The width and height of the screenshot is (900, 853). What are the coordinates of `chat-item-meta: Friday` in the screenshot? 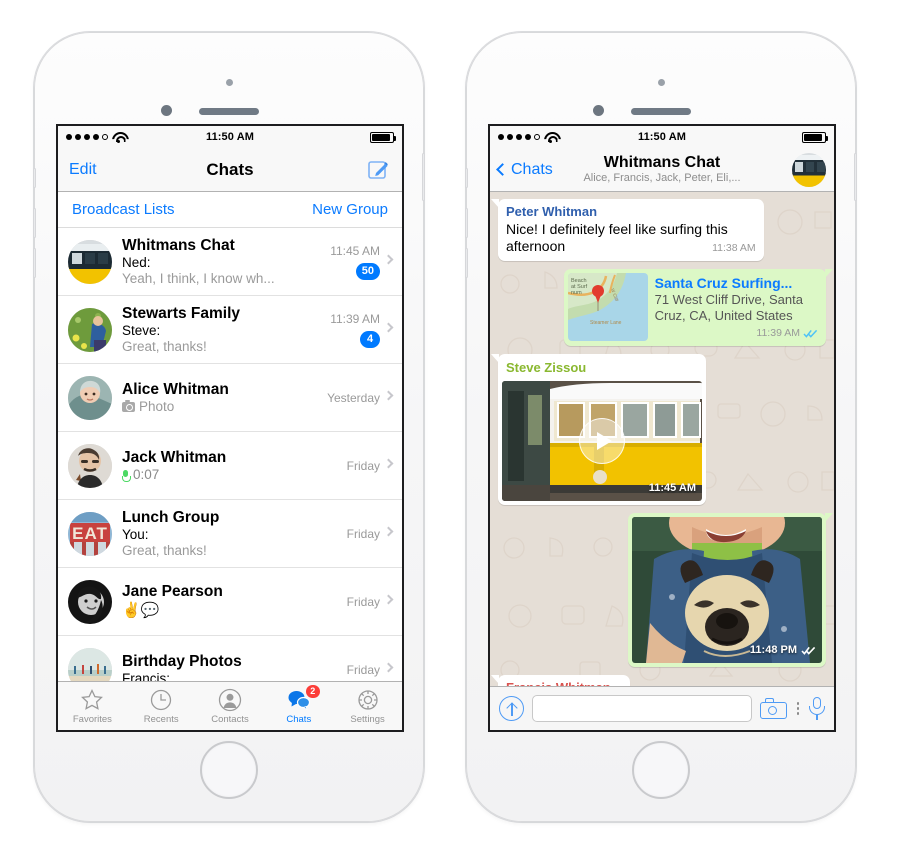 It's located at (361, 601).